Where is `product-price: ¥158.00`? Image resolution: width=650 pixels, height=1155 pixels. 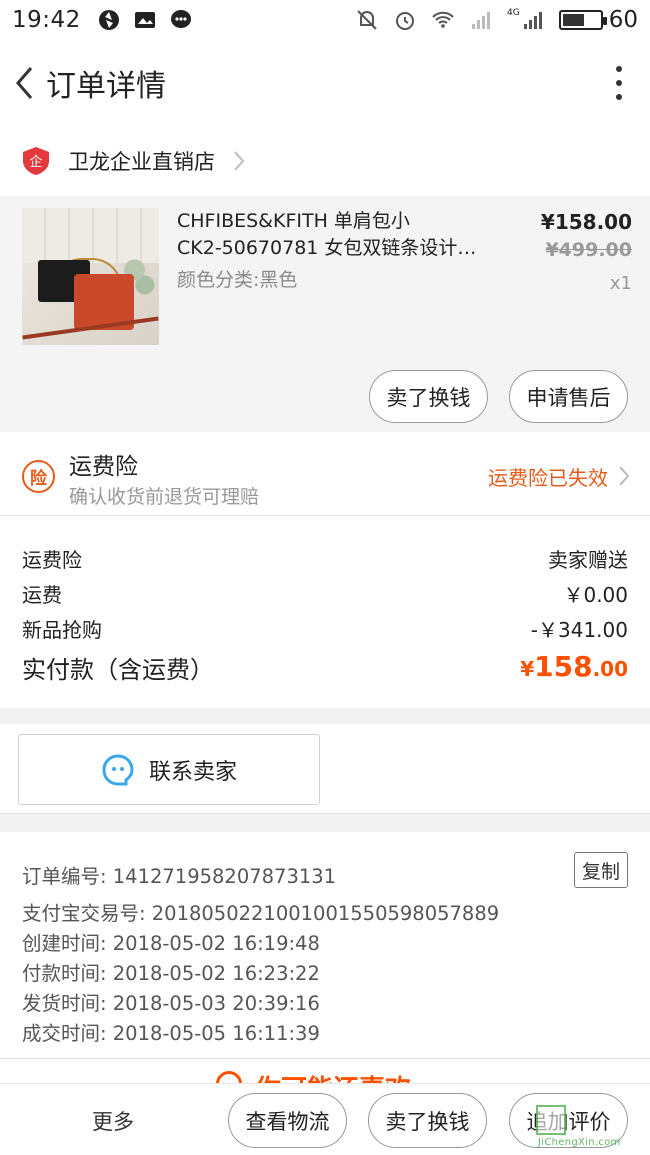
product-price: ¥158.00 is located at coordinates (586, 222).